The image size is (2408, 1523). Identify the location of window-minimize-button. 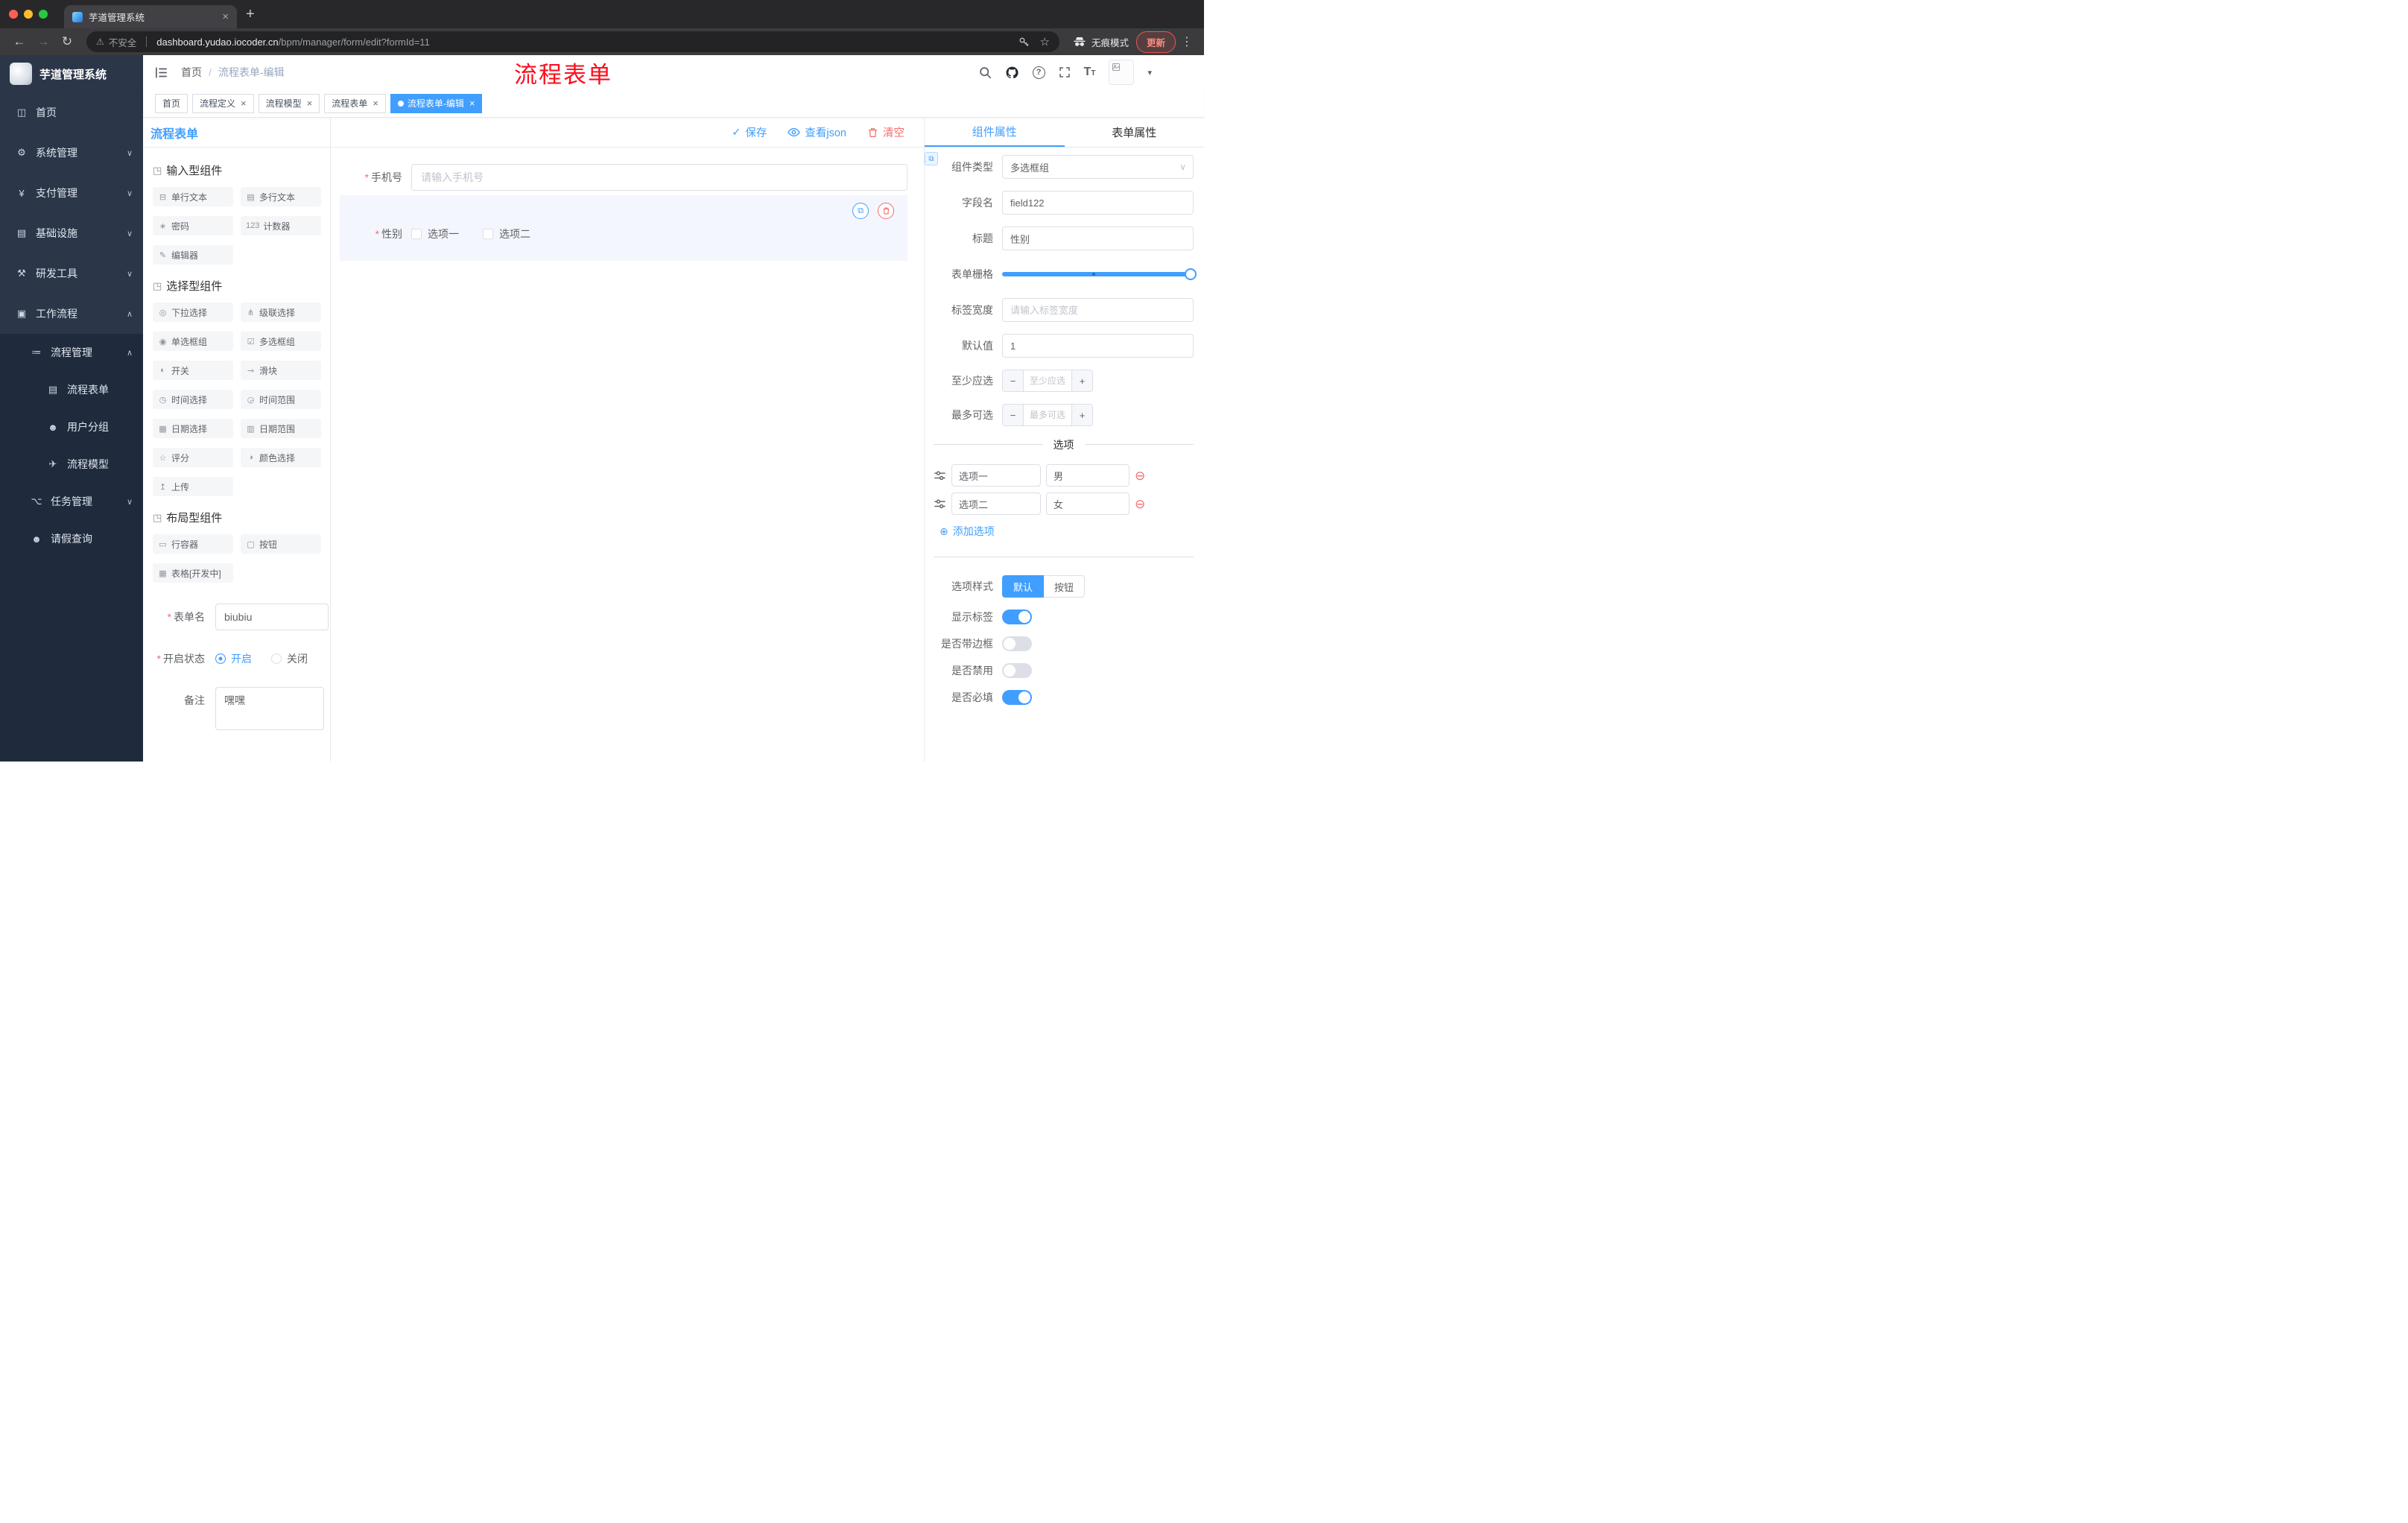
(28, 15).